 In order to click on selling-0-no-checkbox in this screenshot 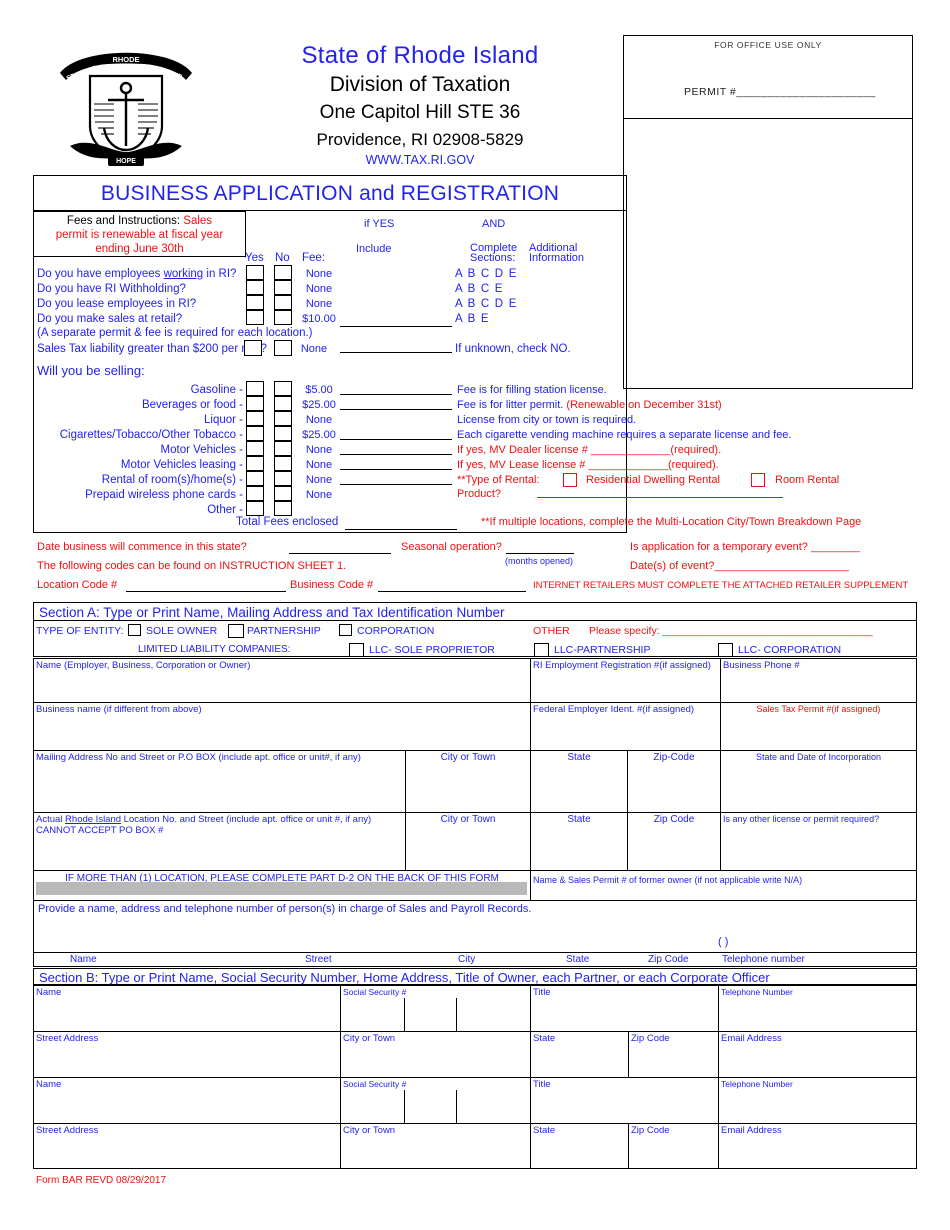, I will do `click(283, 388)`.